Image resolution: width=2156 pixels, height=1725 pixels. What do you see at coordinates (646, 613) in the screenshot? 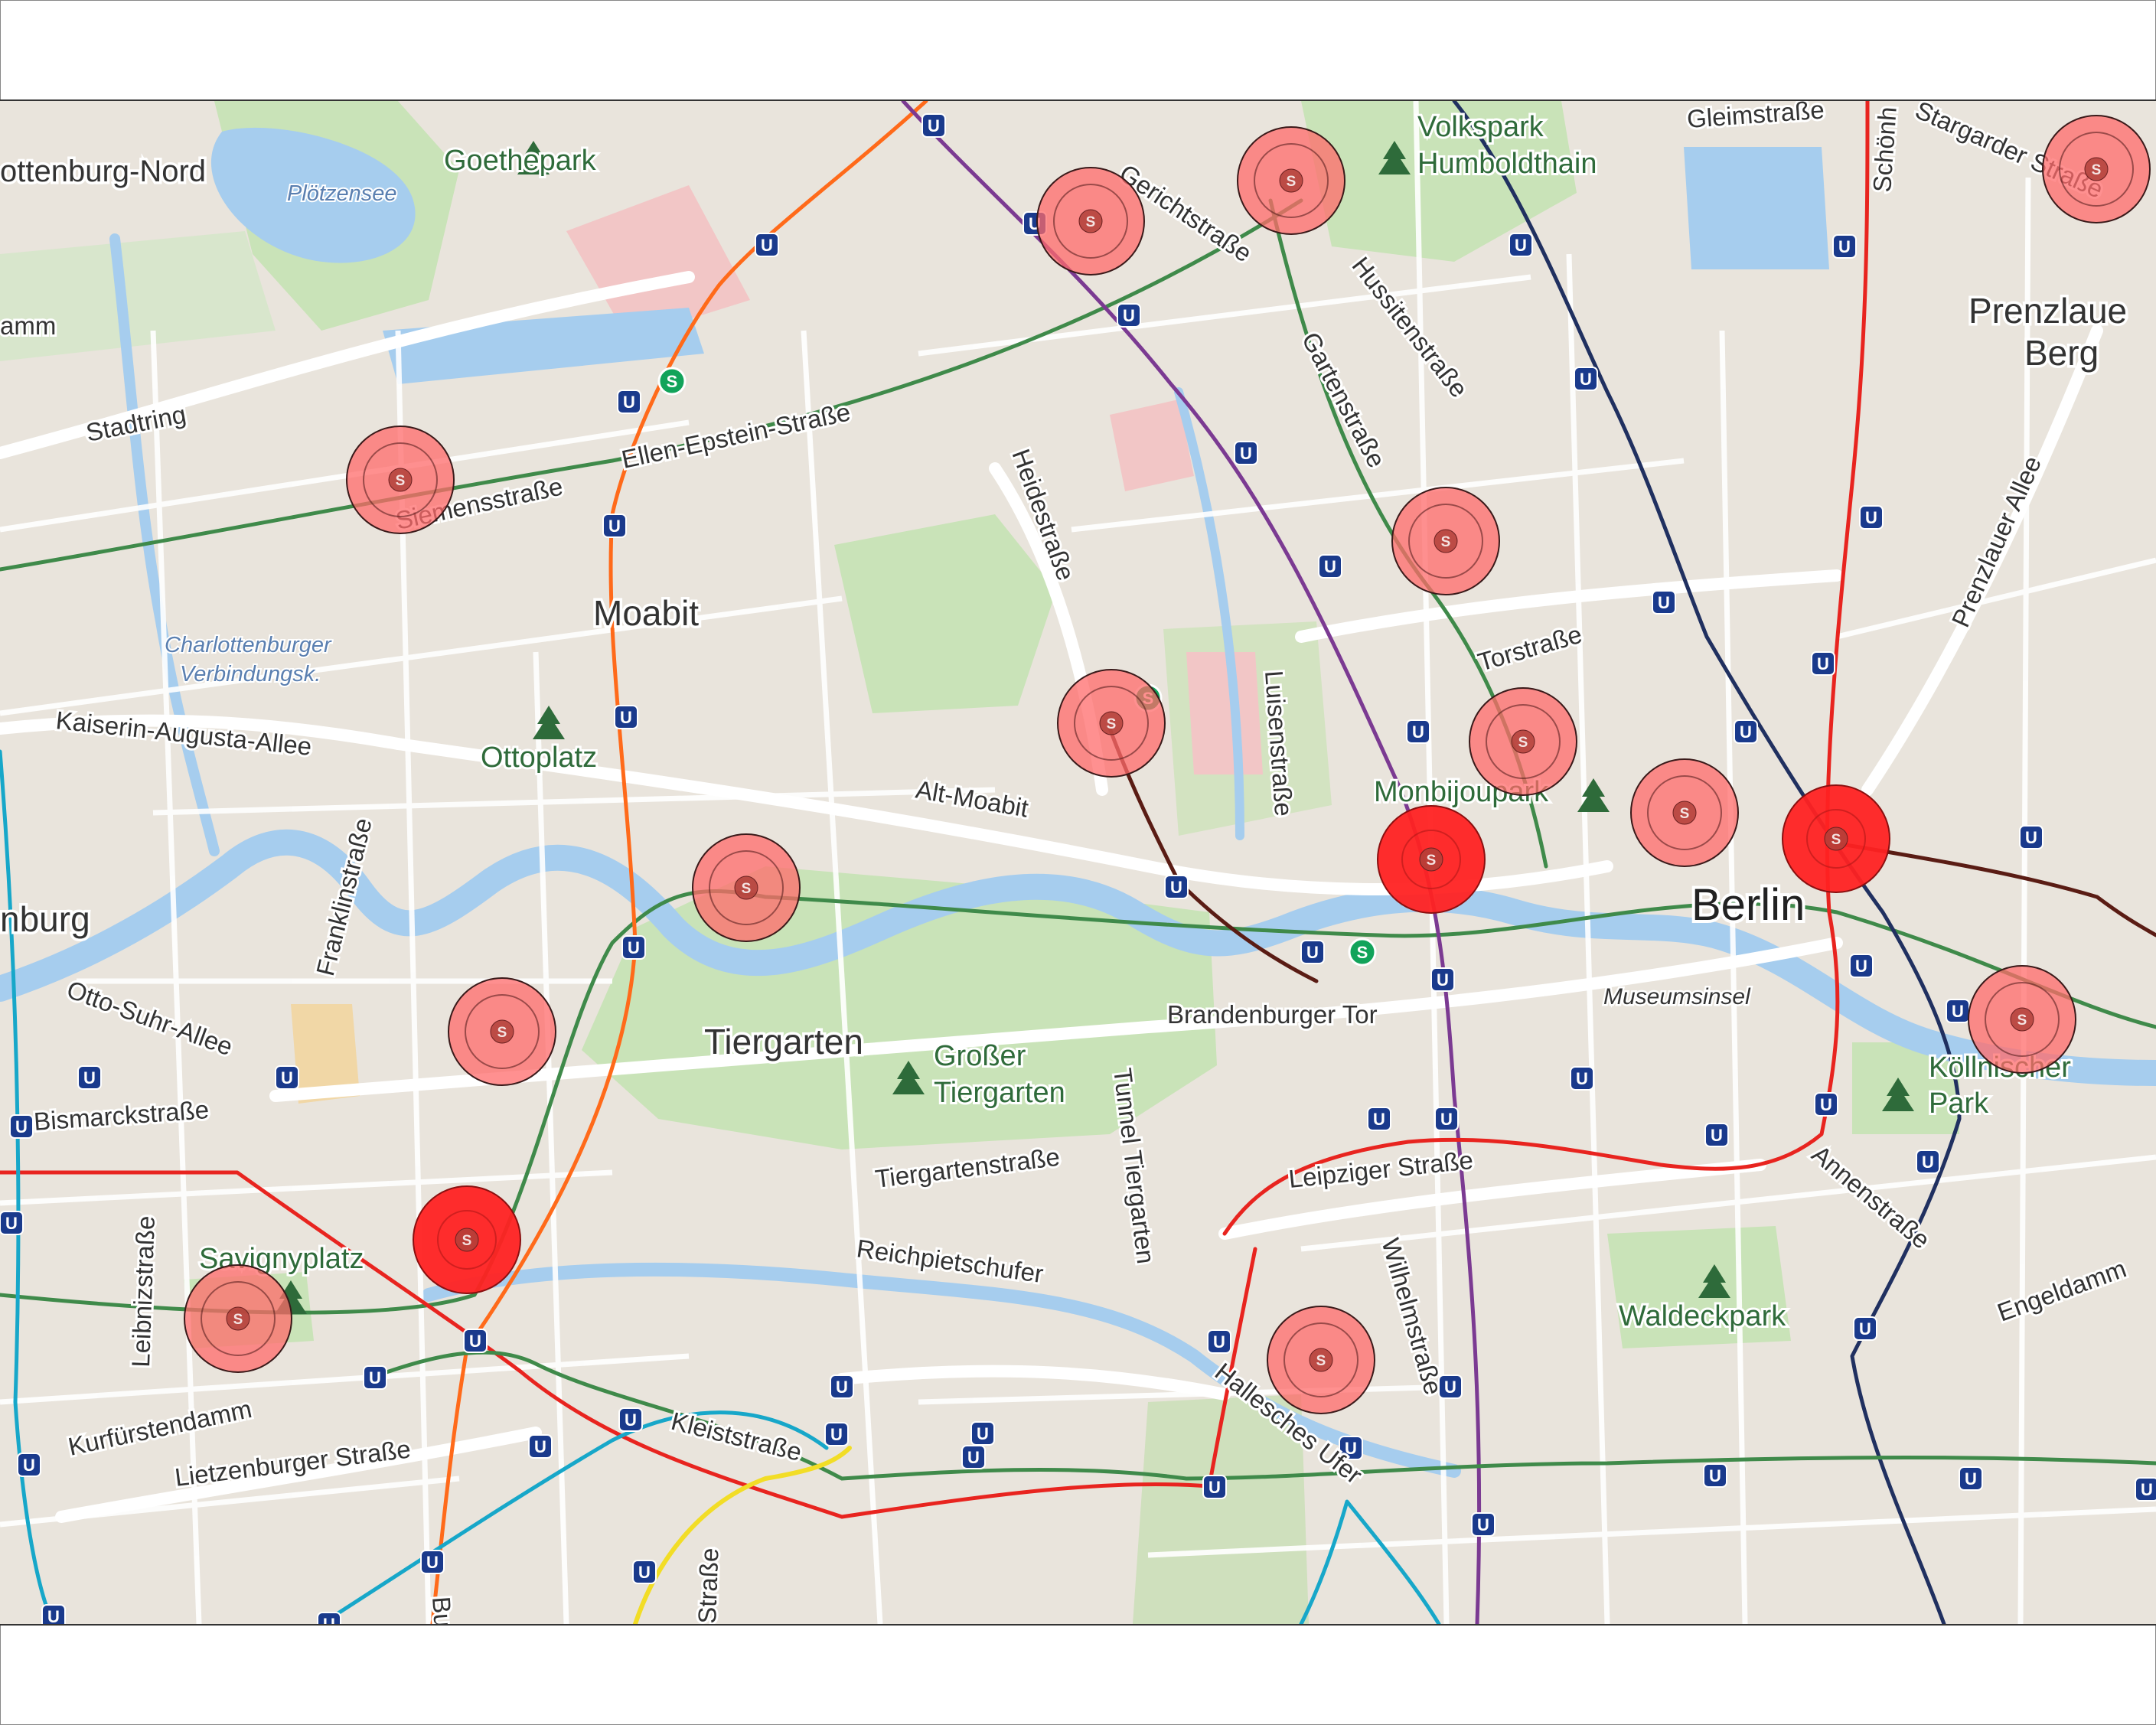
I see `district-label-moabit: Moabit` at bounding box center [646, 613].